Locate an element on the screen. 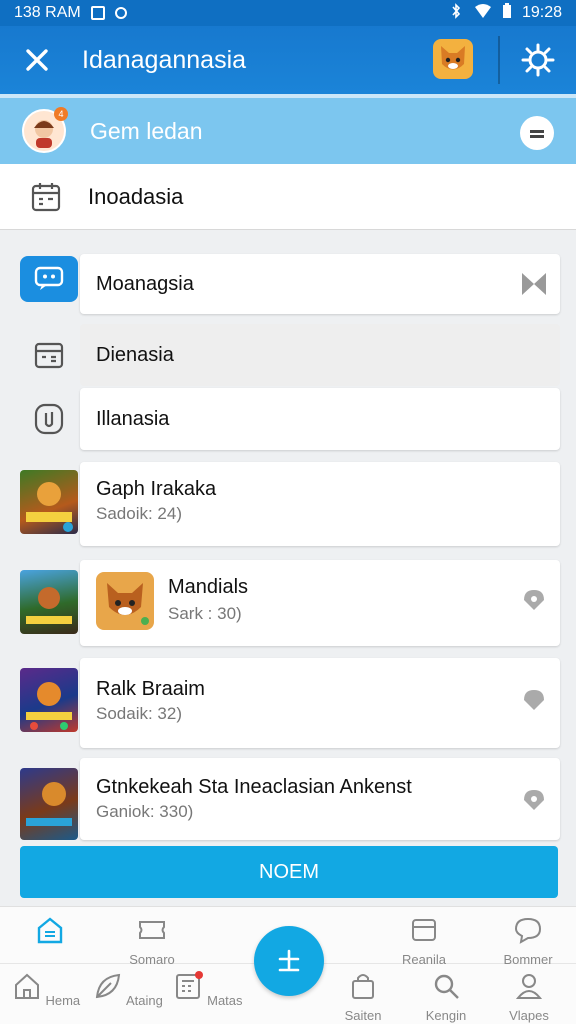 The image size is (576, 1024). tab-label: Matas is located at coordinates (225, 1000).